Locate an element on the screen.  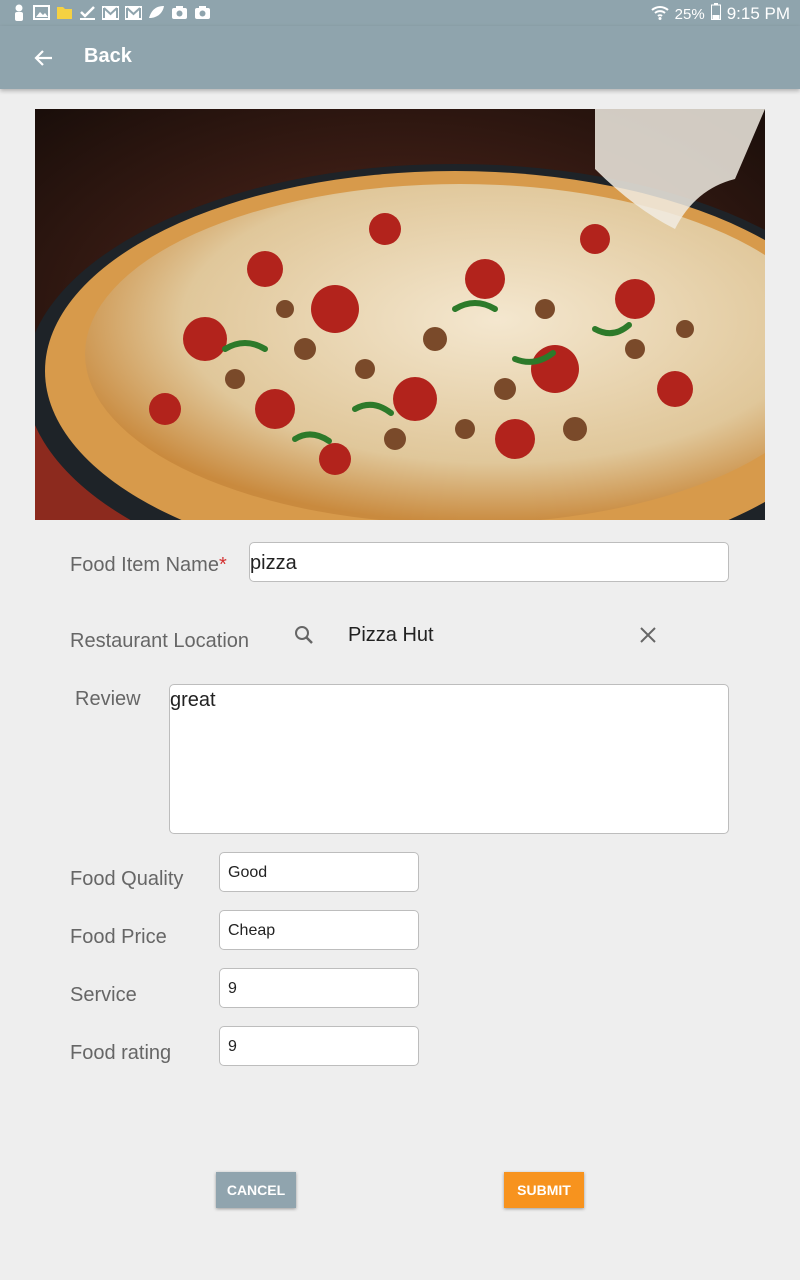
food-rating-input: 9 is located at coordinates (319, 1046).